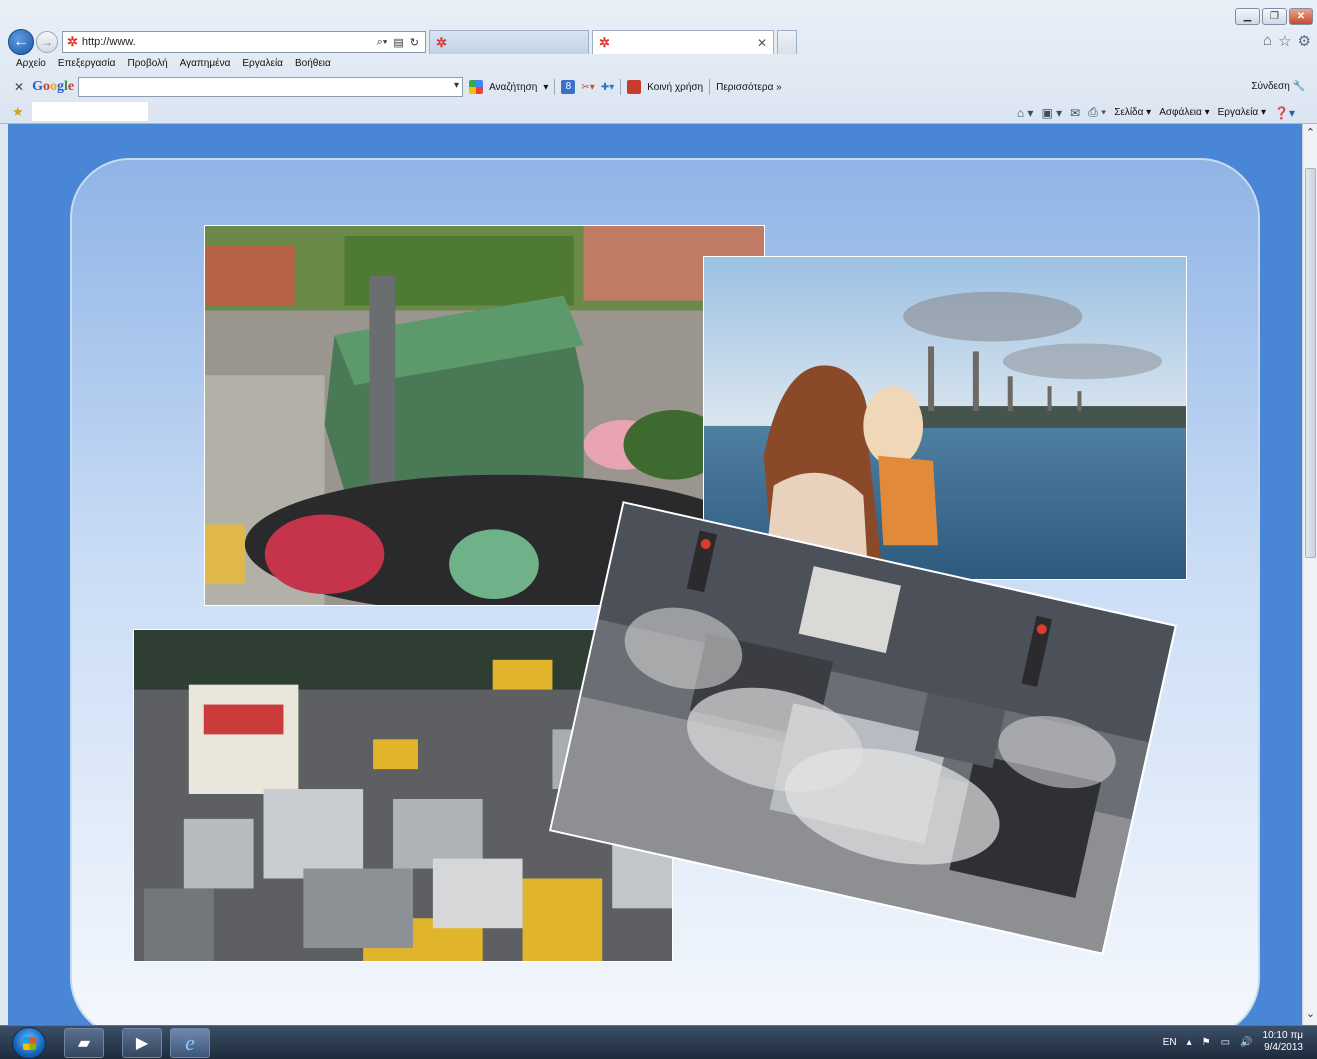 This screenshot has width=1317, height=1059. Describe the element at coordinates (1267, 41) in the screenshot. I see `home-icon: ⌂` at that location.